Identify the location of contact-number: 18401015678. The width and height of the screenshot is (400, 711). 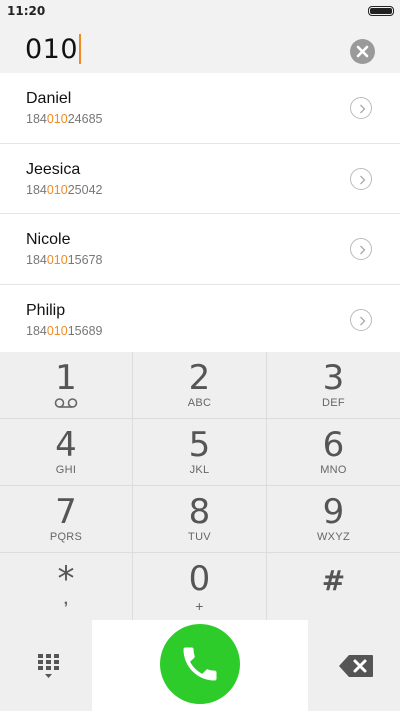
(64, 260).